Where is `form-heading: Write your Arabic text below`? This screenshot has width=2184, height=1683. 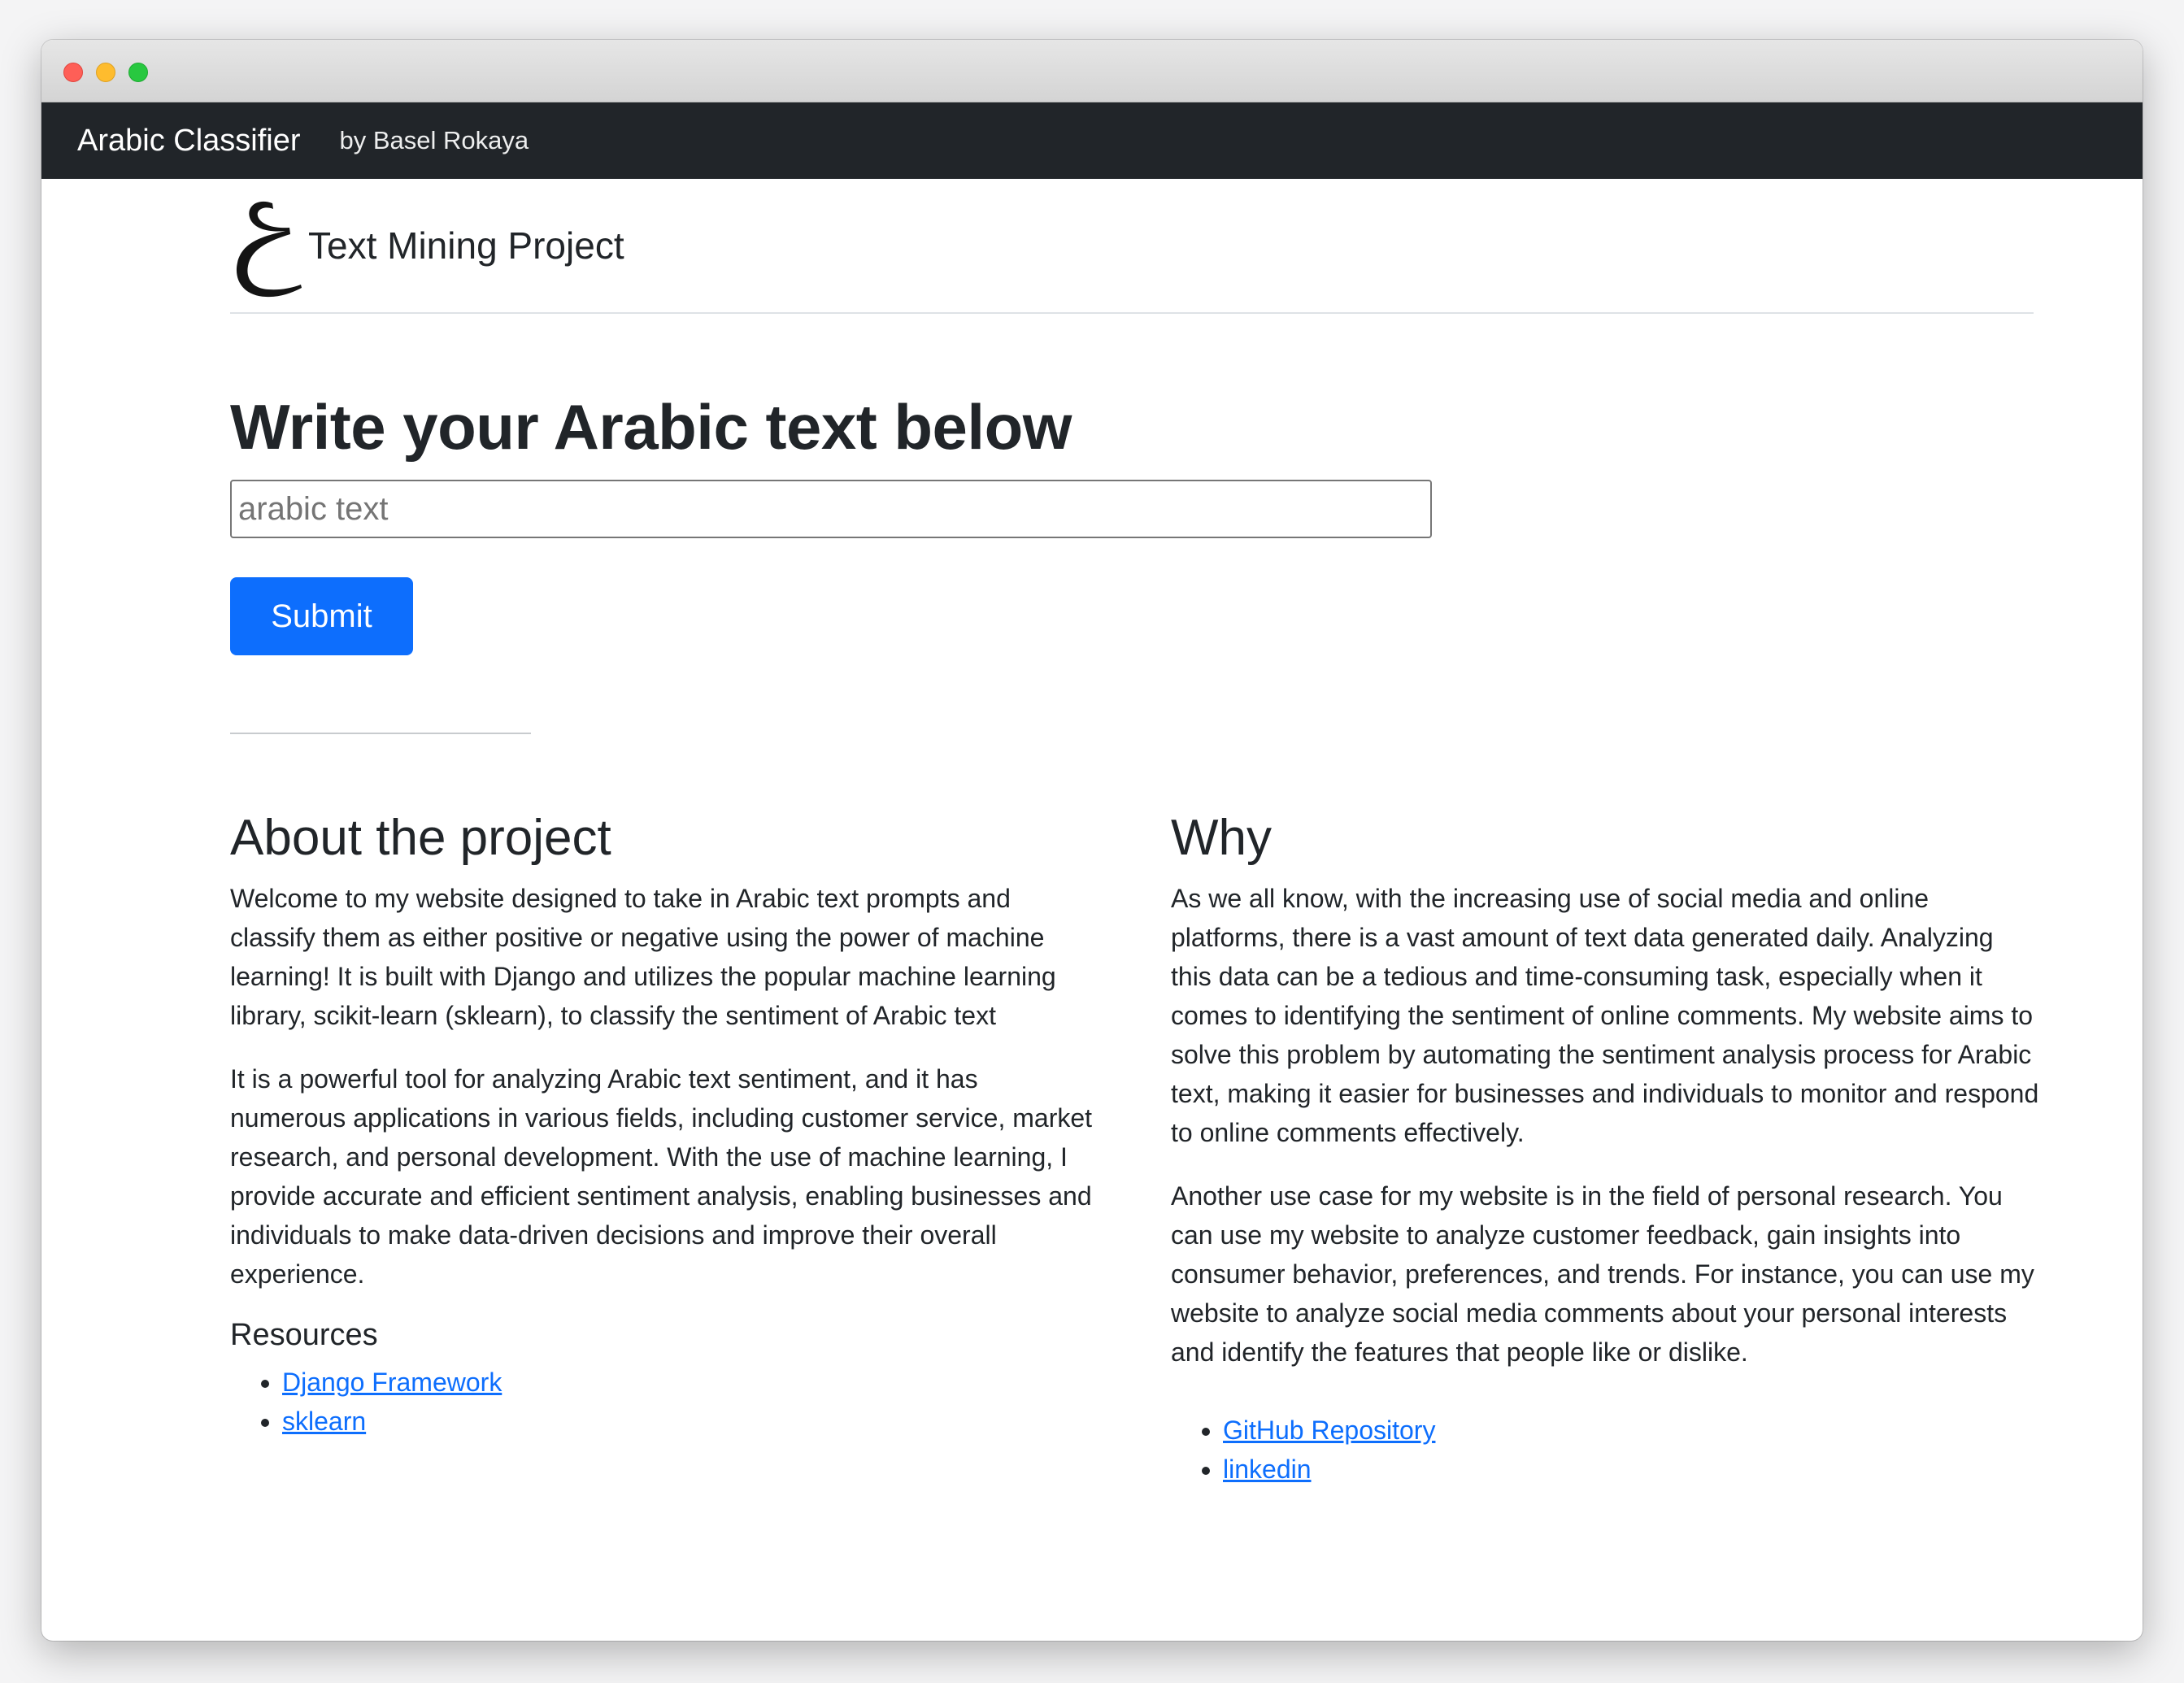 form-heading: Write your Arabic text below is located at coordinates (651, 427).